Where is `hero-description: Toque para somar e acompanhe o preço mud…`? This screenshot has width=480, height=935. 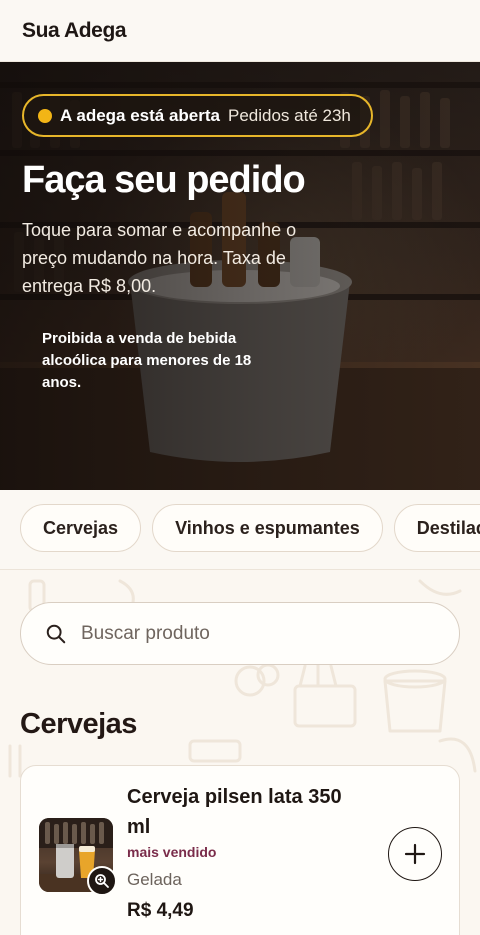
hero-description: Toque para somar e acompanhe o preço mud… is located at coordinates (159, 258).